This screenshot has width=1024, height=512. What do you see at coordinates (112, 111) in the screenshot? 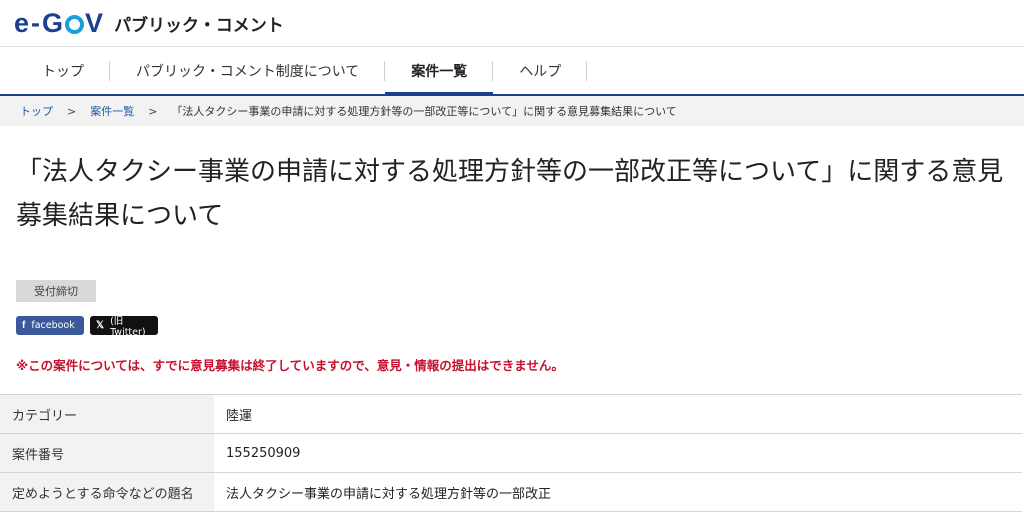
I see `breadcrumb-list-link: 案件一覧` at bounding box center [112, 111].